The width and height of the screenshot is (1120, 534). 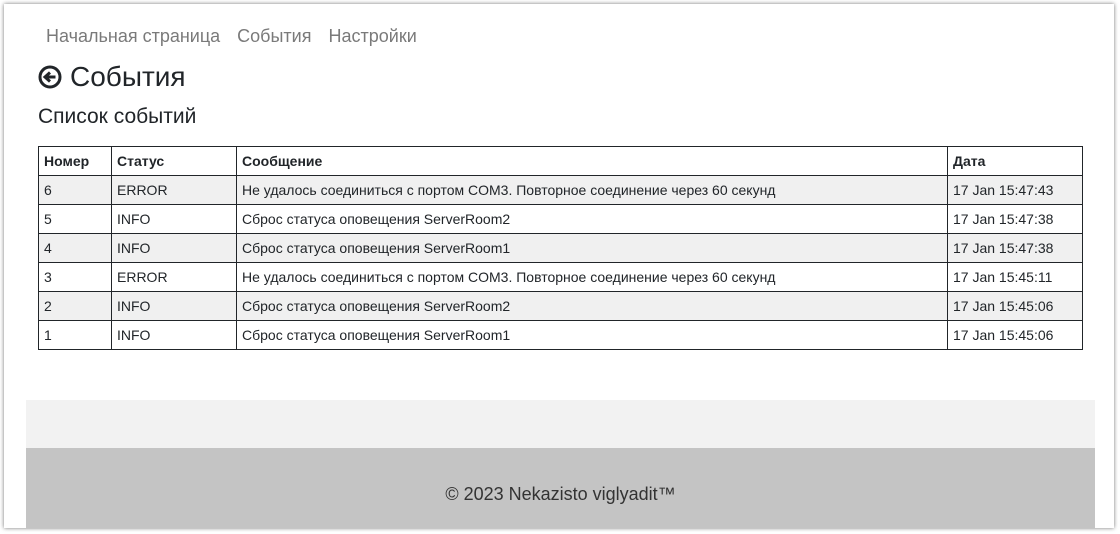 What do you see at coordinates (1015, 190) in the screenshot?
I see `cell-date: 17 Jan 15:47:43` at bounding box center [1015, 190].